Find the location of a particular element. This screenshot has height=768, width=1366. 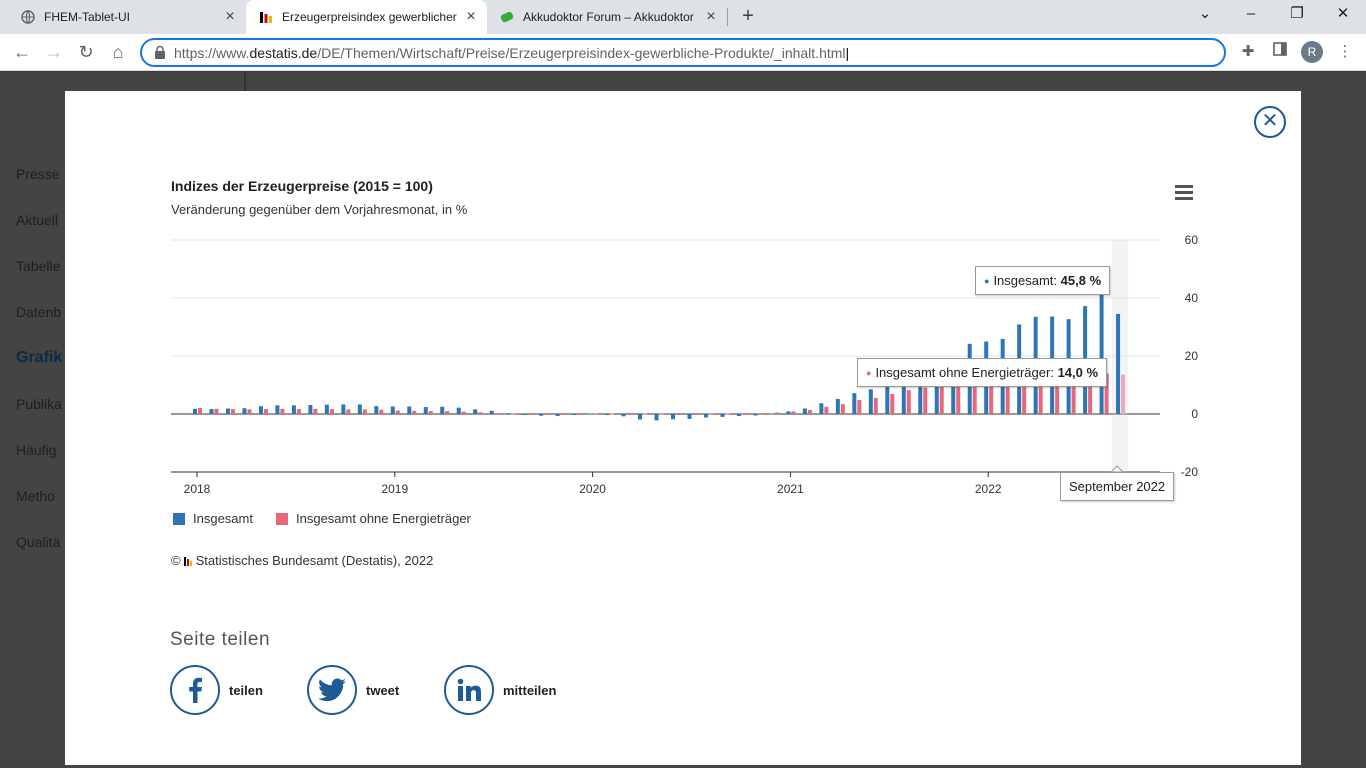

tooltip-insgesamt: ● Insgesamt: 45,8 % is located at coordinates (1043, 280).